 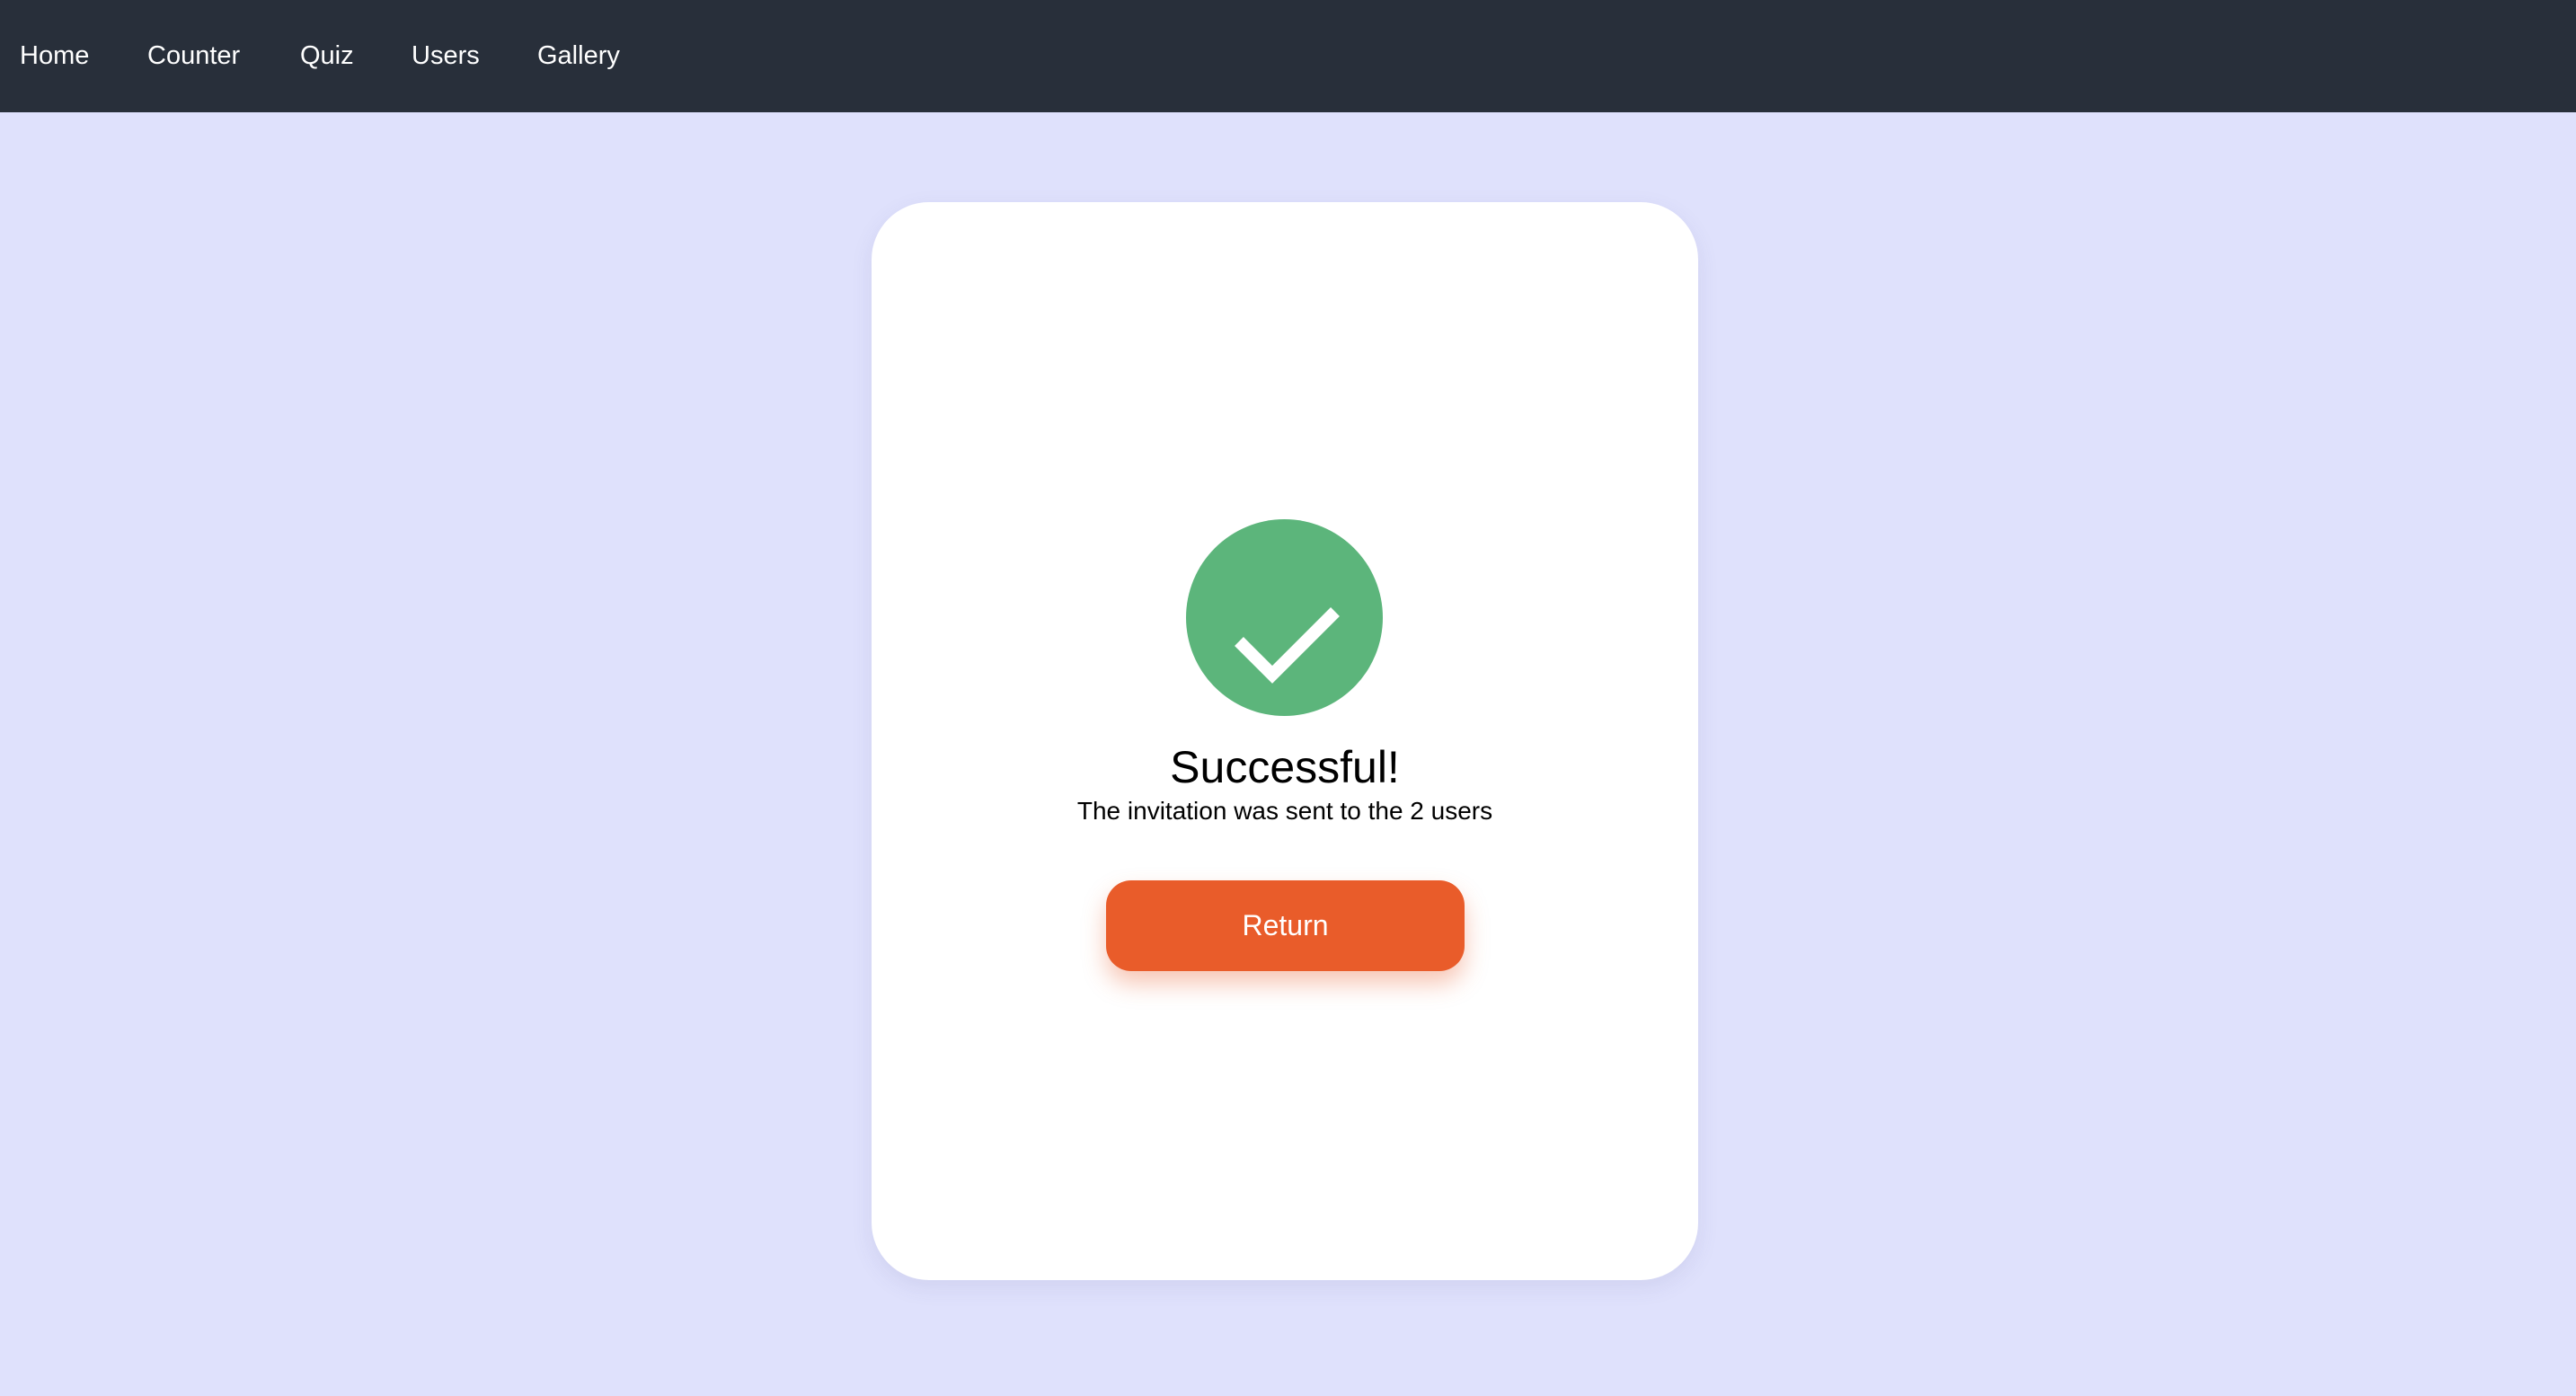 I want to click on nav-item-counter: Counter, so click(x=194, y=56).